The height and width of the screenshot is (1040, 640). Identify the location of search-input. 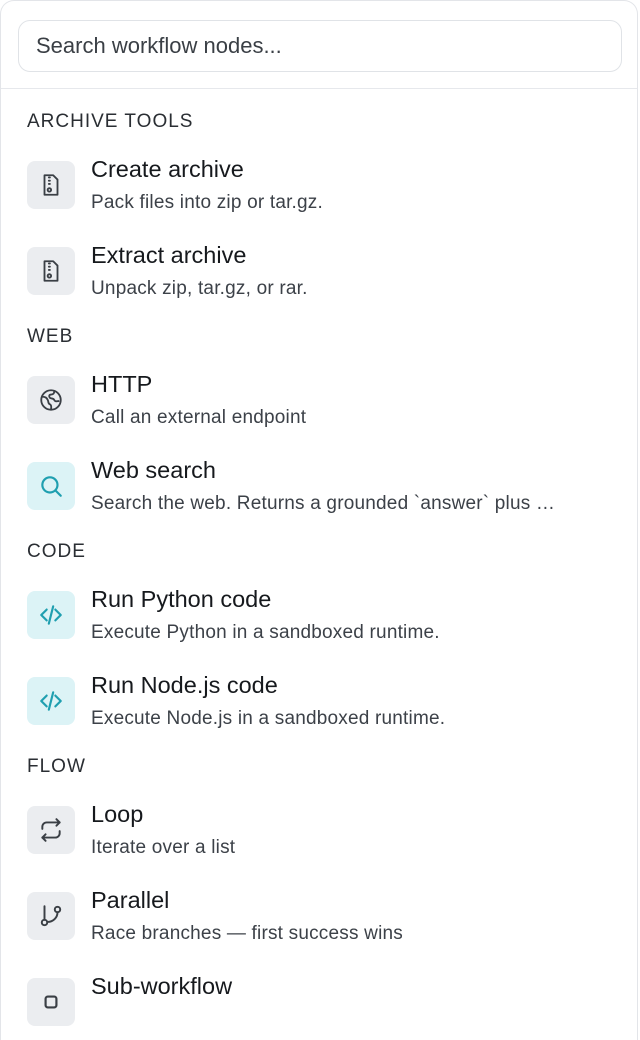
(320, 46).